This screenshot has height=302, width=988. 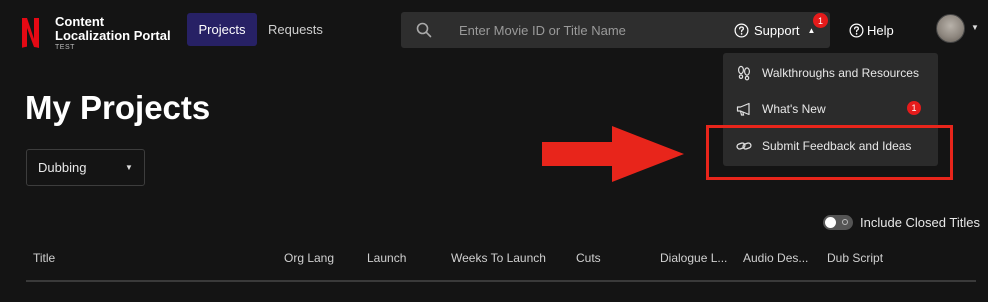 What do you see at coordinates (845, 222) in the screenshot?
I see `toggle-off-icon` at bounding box center [845, 222].